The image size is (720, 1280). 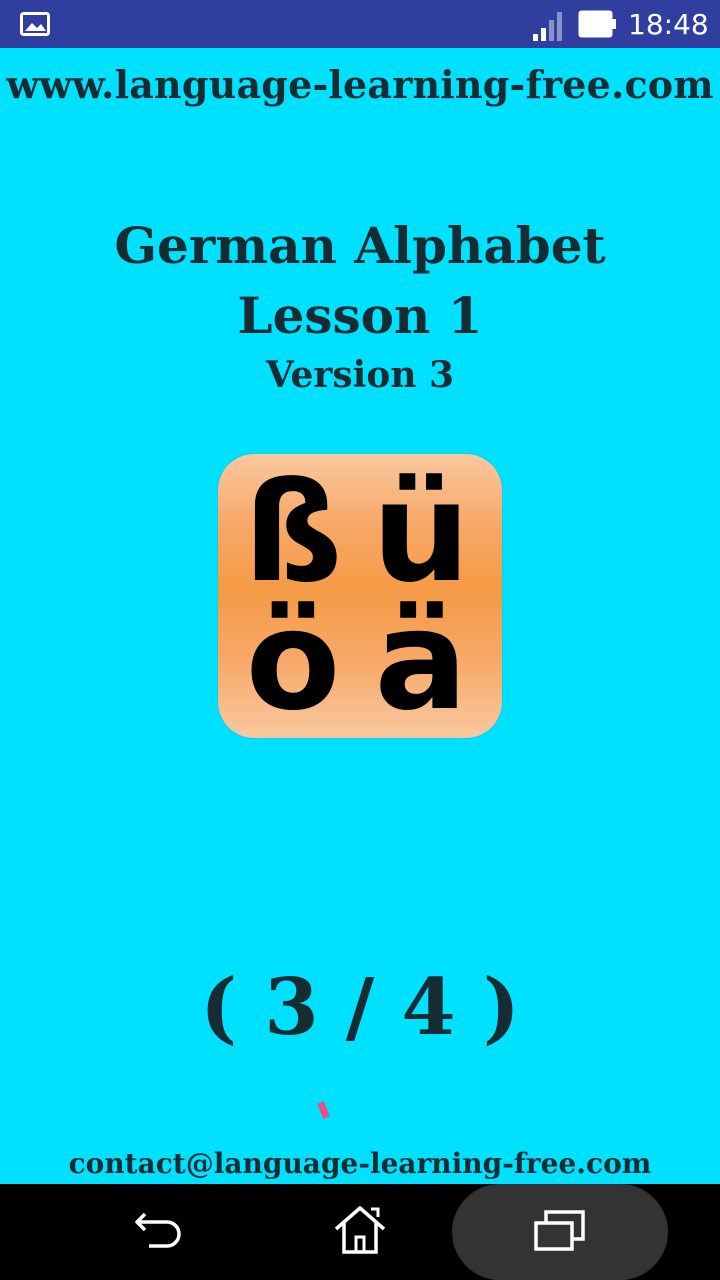 I want to click on navigation-bar, so click(x=360, y=1232).